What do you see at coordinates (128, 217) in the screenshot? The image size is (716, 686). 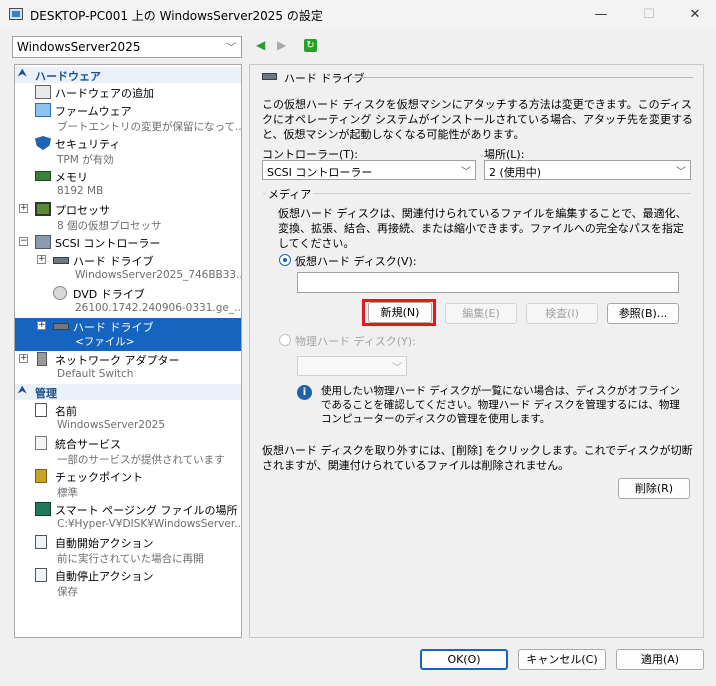 I see `tree-item-processor: + プロセッサ 8 個の仮想プロセッサ` at bounding box center [128, 217].